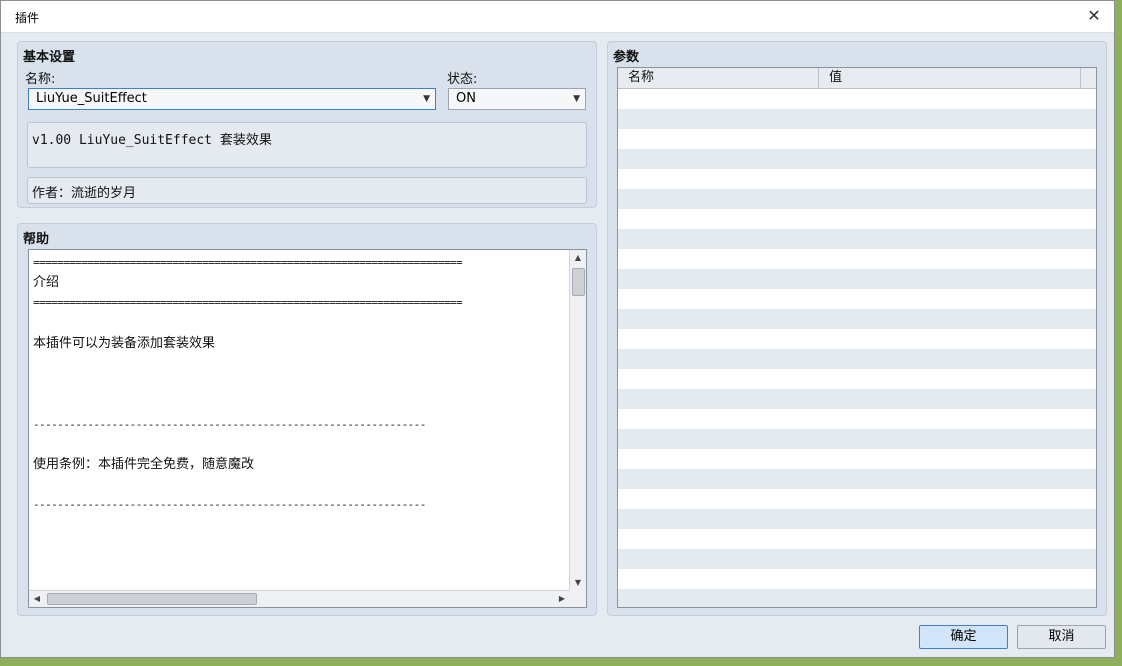 The width and height of the screenshot is (1122, 666). What do you see at coordinates (27, 18) in the screenshot?
I see `window-title: 插件` at bounding box center [27, 18].